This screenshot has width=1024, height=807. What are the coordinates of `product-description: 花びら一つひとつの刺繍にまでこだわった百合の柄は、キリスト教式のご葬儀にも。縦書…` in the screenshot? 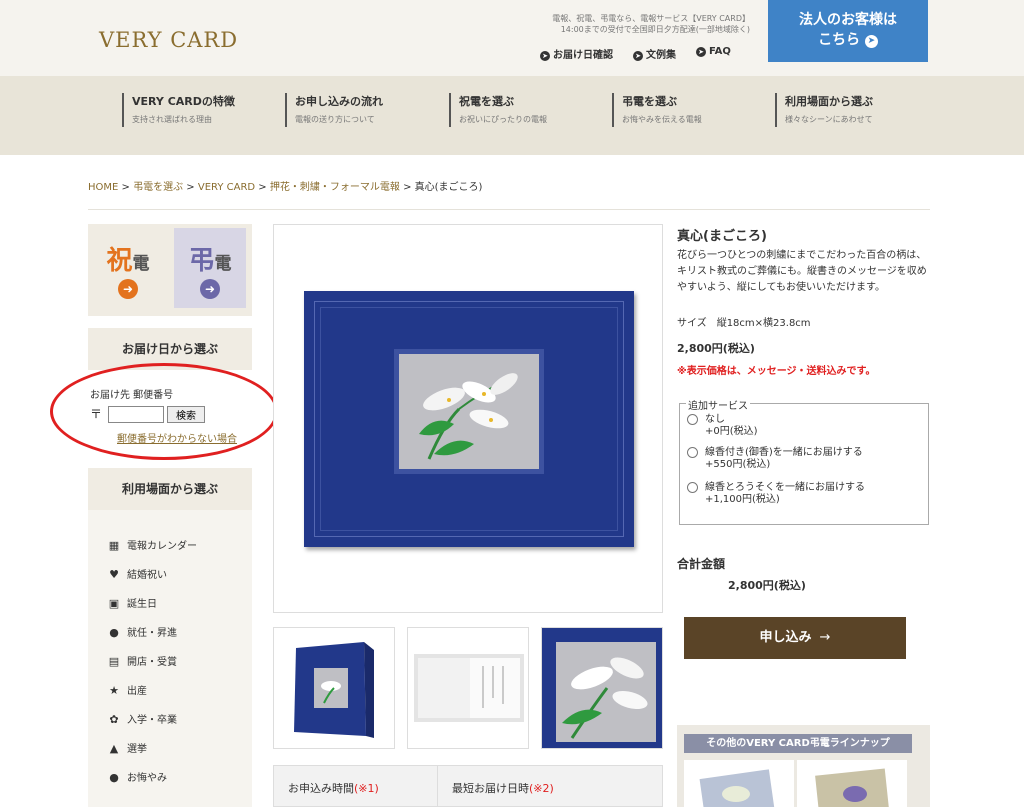 It's located at (802, 271).